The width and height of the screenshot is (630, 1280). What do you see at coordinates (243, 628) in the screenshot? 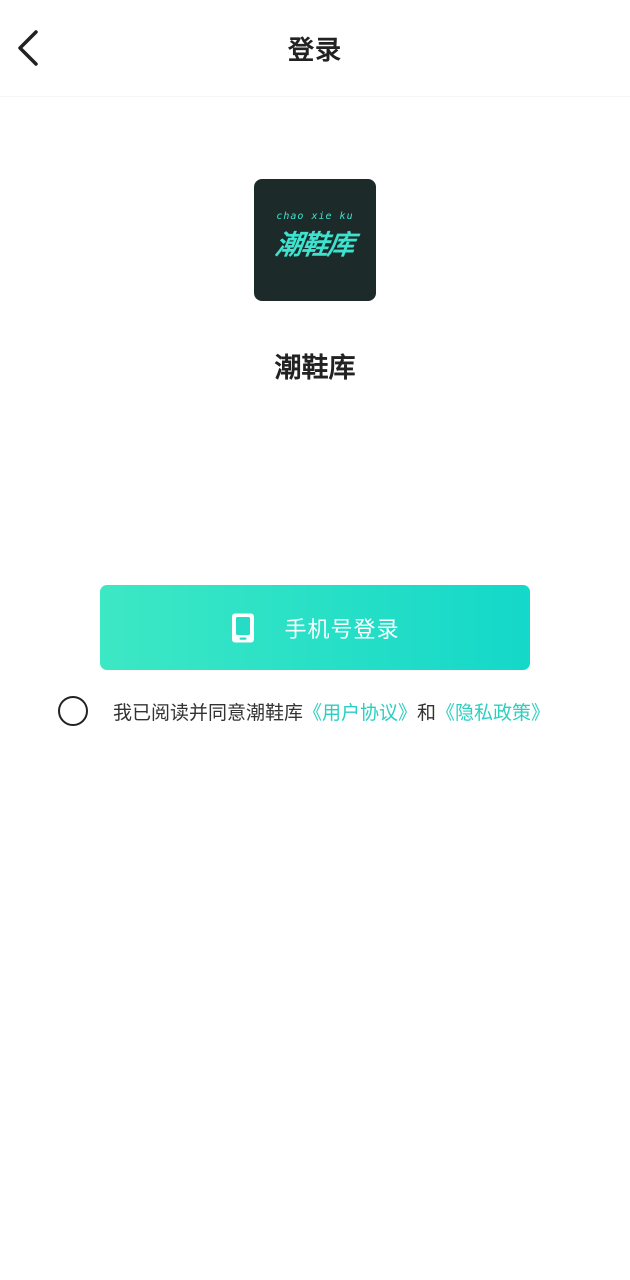
I see `phone-icon` at bounding box center [243, 628].